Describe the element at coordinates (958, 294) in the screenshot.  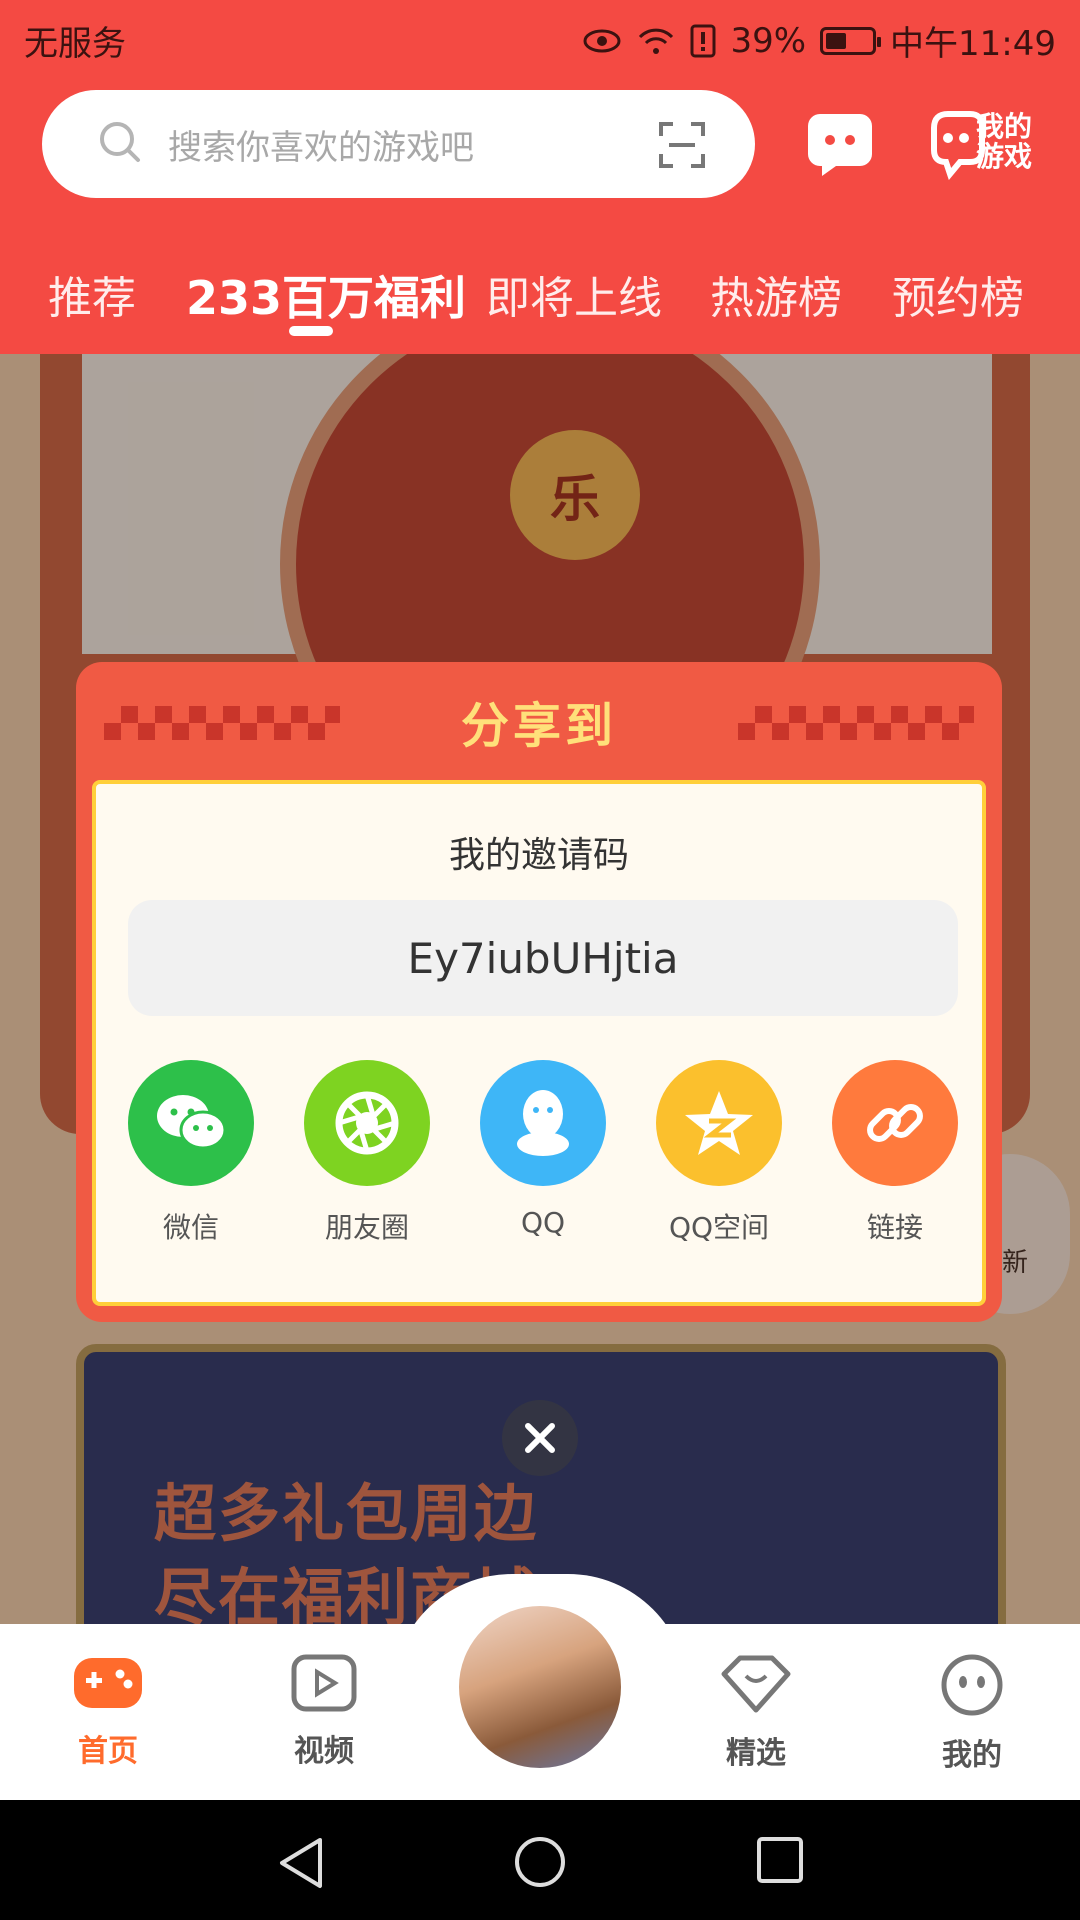
I see `tab-reserve: 预约榜` at that location.